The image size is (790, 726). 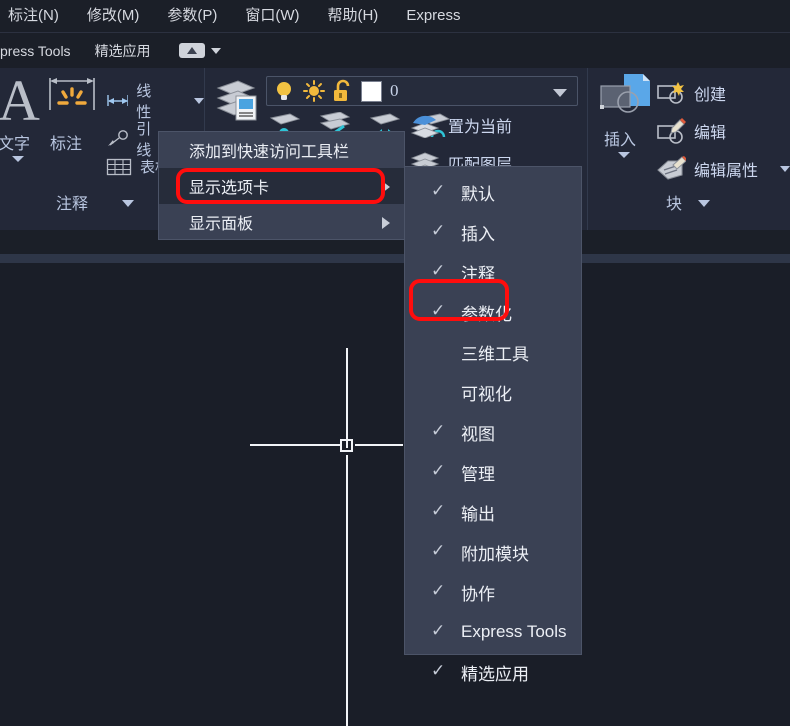 What do you see at coordinates (144, 102) in the screenshot?
I see `linear-dimension-label: 线性` at bounding box center [144, 102].